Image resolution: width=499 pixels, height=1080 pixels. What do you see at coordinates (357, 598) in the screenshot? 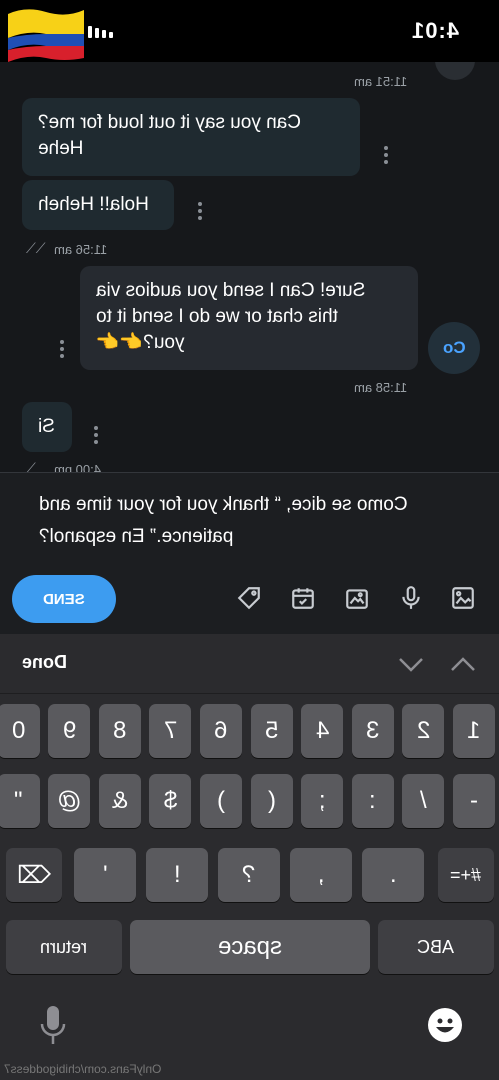
I see `camera-icon` at bounding box center [357, 598].